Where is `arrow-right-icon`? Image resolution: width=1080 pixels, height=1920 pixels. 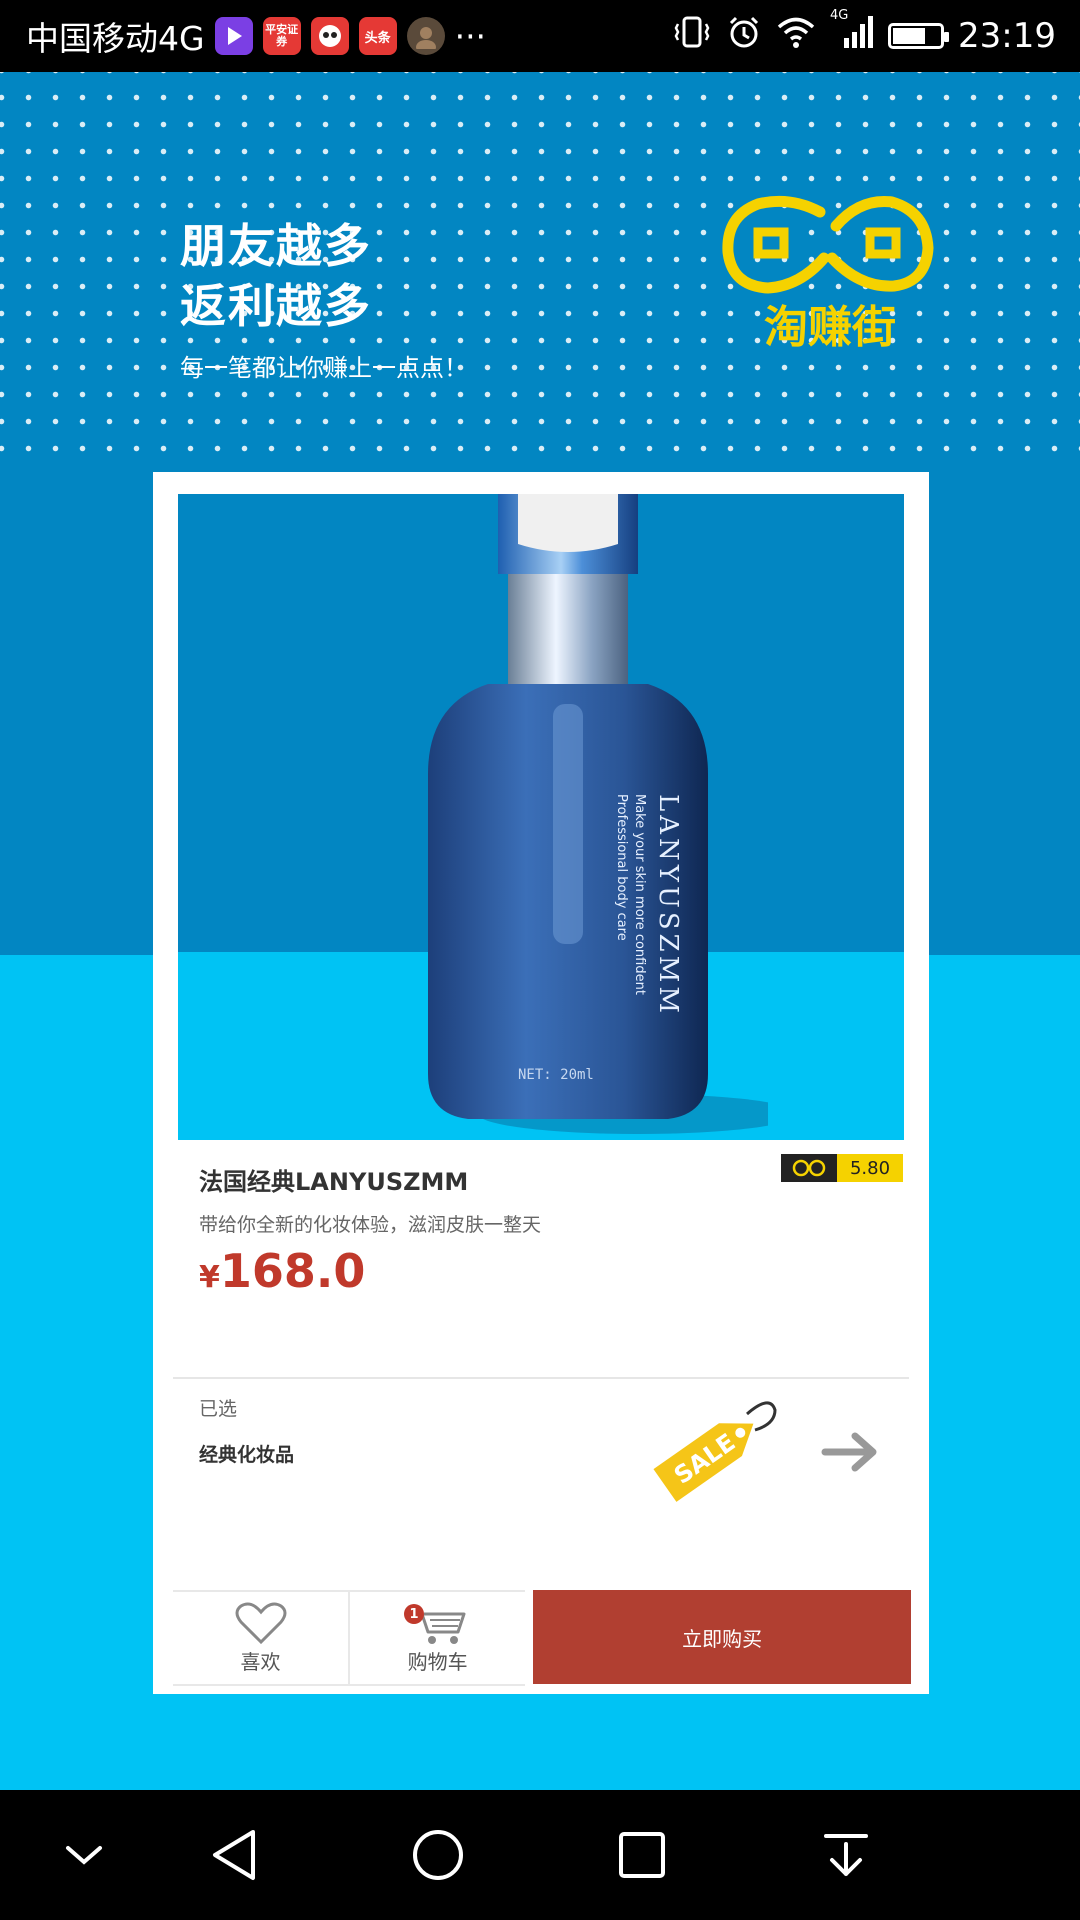
arrow-right-icon is located at coordinates (852, 1452).